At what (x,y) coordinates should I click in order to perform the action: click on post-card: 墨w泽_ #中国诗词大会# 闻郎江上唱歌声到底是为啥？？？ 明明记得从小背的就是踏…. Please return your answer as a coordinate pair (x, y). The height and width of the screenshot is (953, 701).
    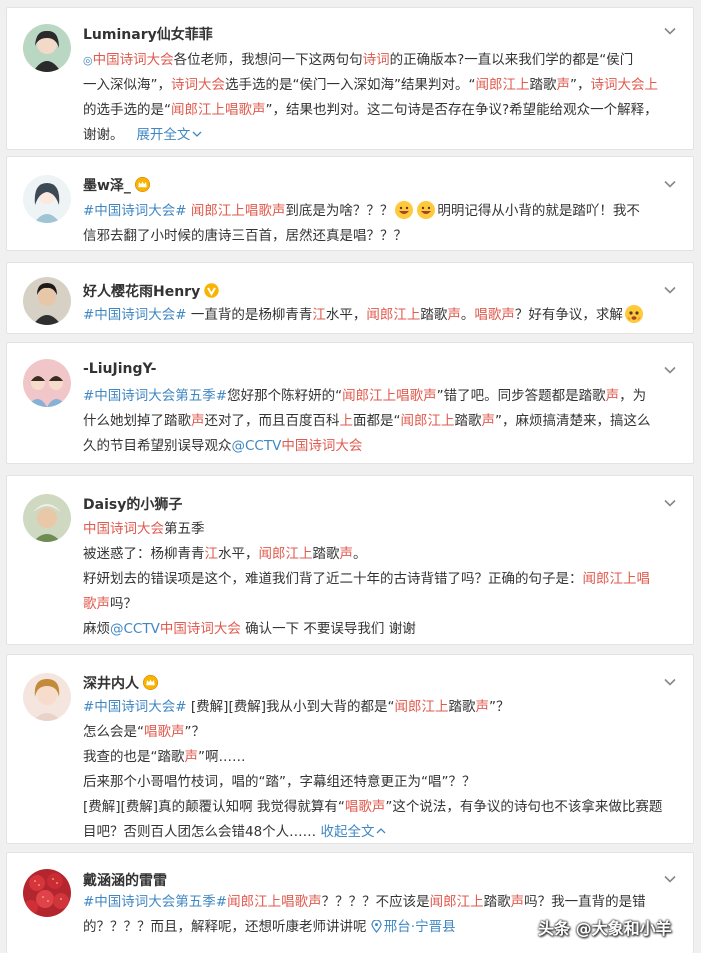
    Looking at the image, I should click on (350, 203).